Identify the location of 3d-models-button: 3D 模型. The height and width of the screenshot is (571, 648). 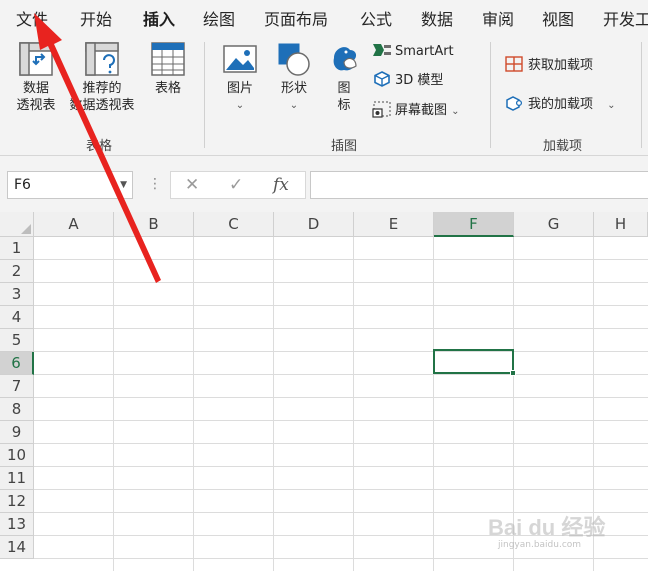
(407, 80).